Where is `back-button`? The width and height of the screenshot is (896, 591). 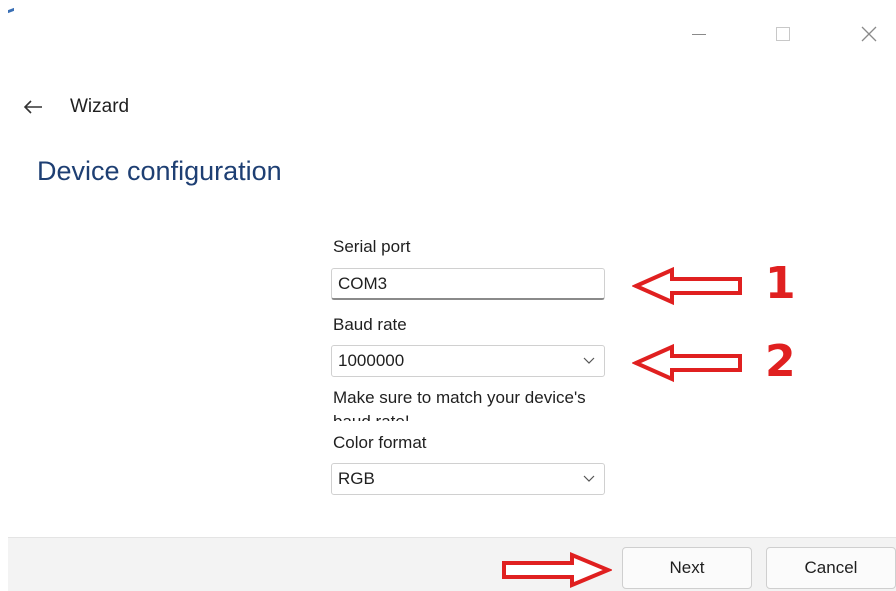 back-button is located at coordinates (33, 107).